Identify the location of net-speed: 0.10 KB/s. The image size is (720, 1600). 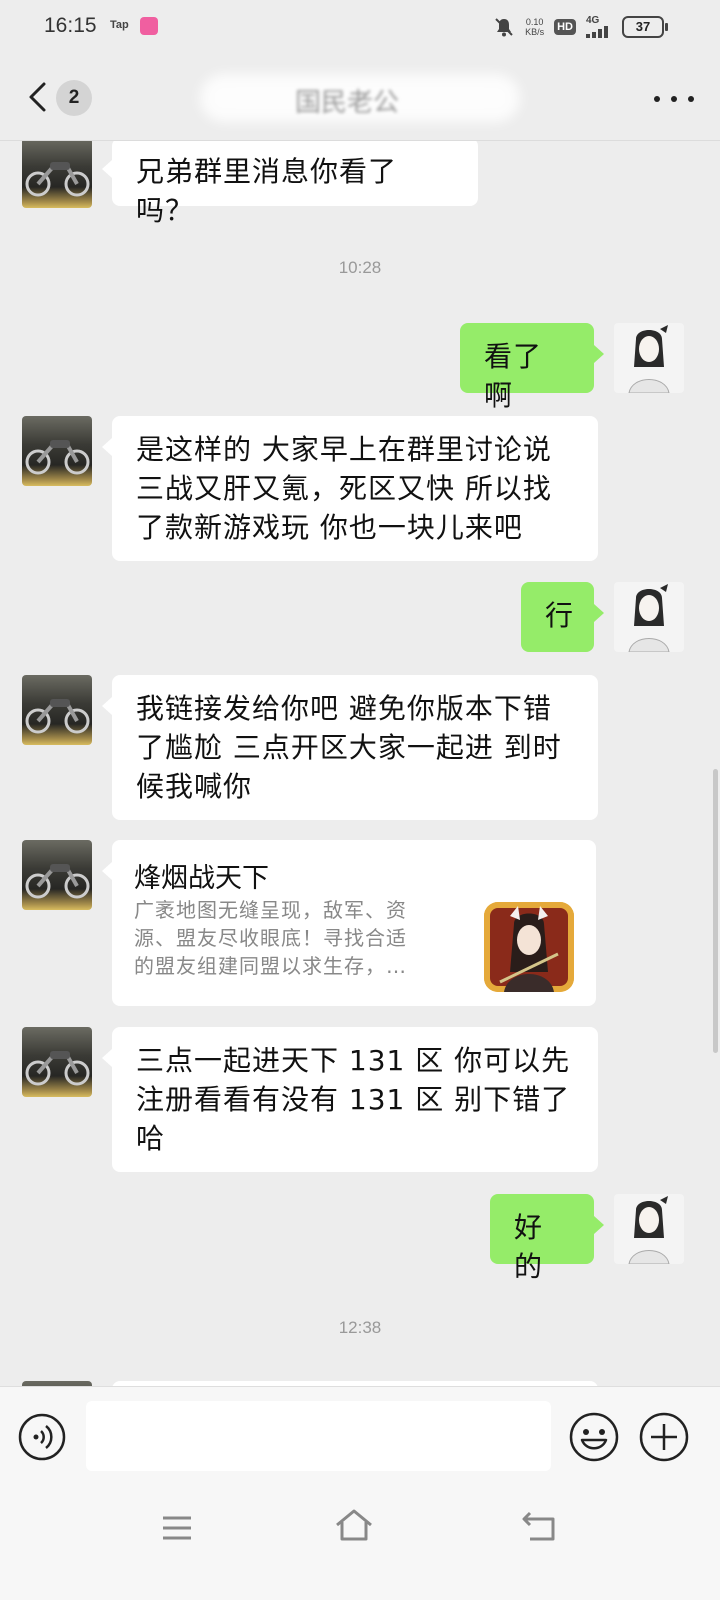
(534, 27).